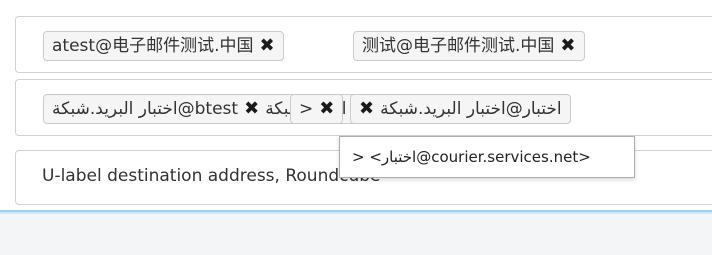  Describe the element at coordinates (306, 109) in the screenshot. I see `recipient-chip-label: >` at that location.